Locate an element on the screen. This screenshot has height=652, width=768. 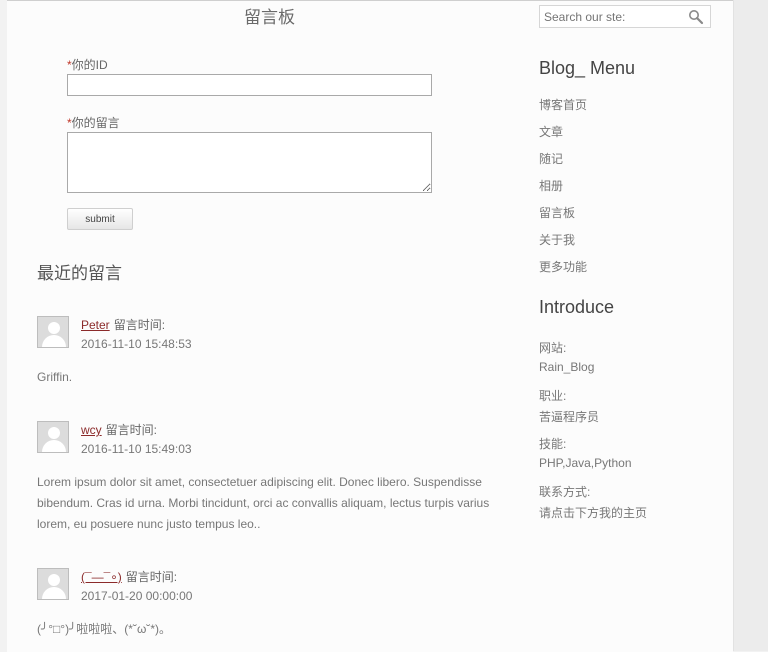
menu-item-album: 相册 is located at coordinates (563, 190).